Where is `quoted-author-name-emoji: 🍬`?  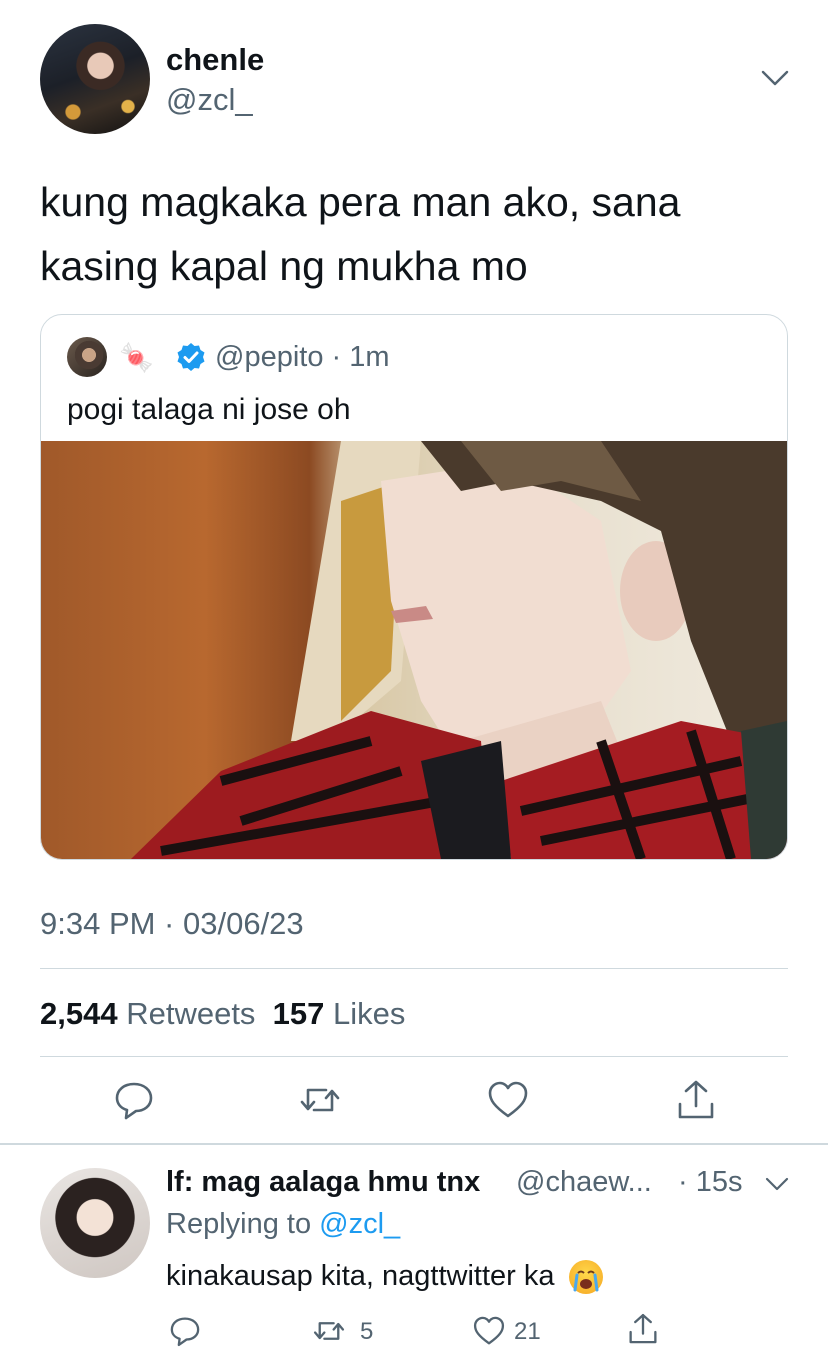 quoted-author-name-emoji: 🍬 is located at coordinates (136, 357).